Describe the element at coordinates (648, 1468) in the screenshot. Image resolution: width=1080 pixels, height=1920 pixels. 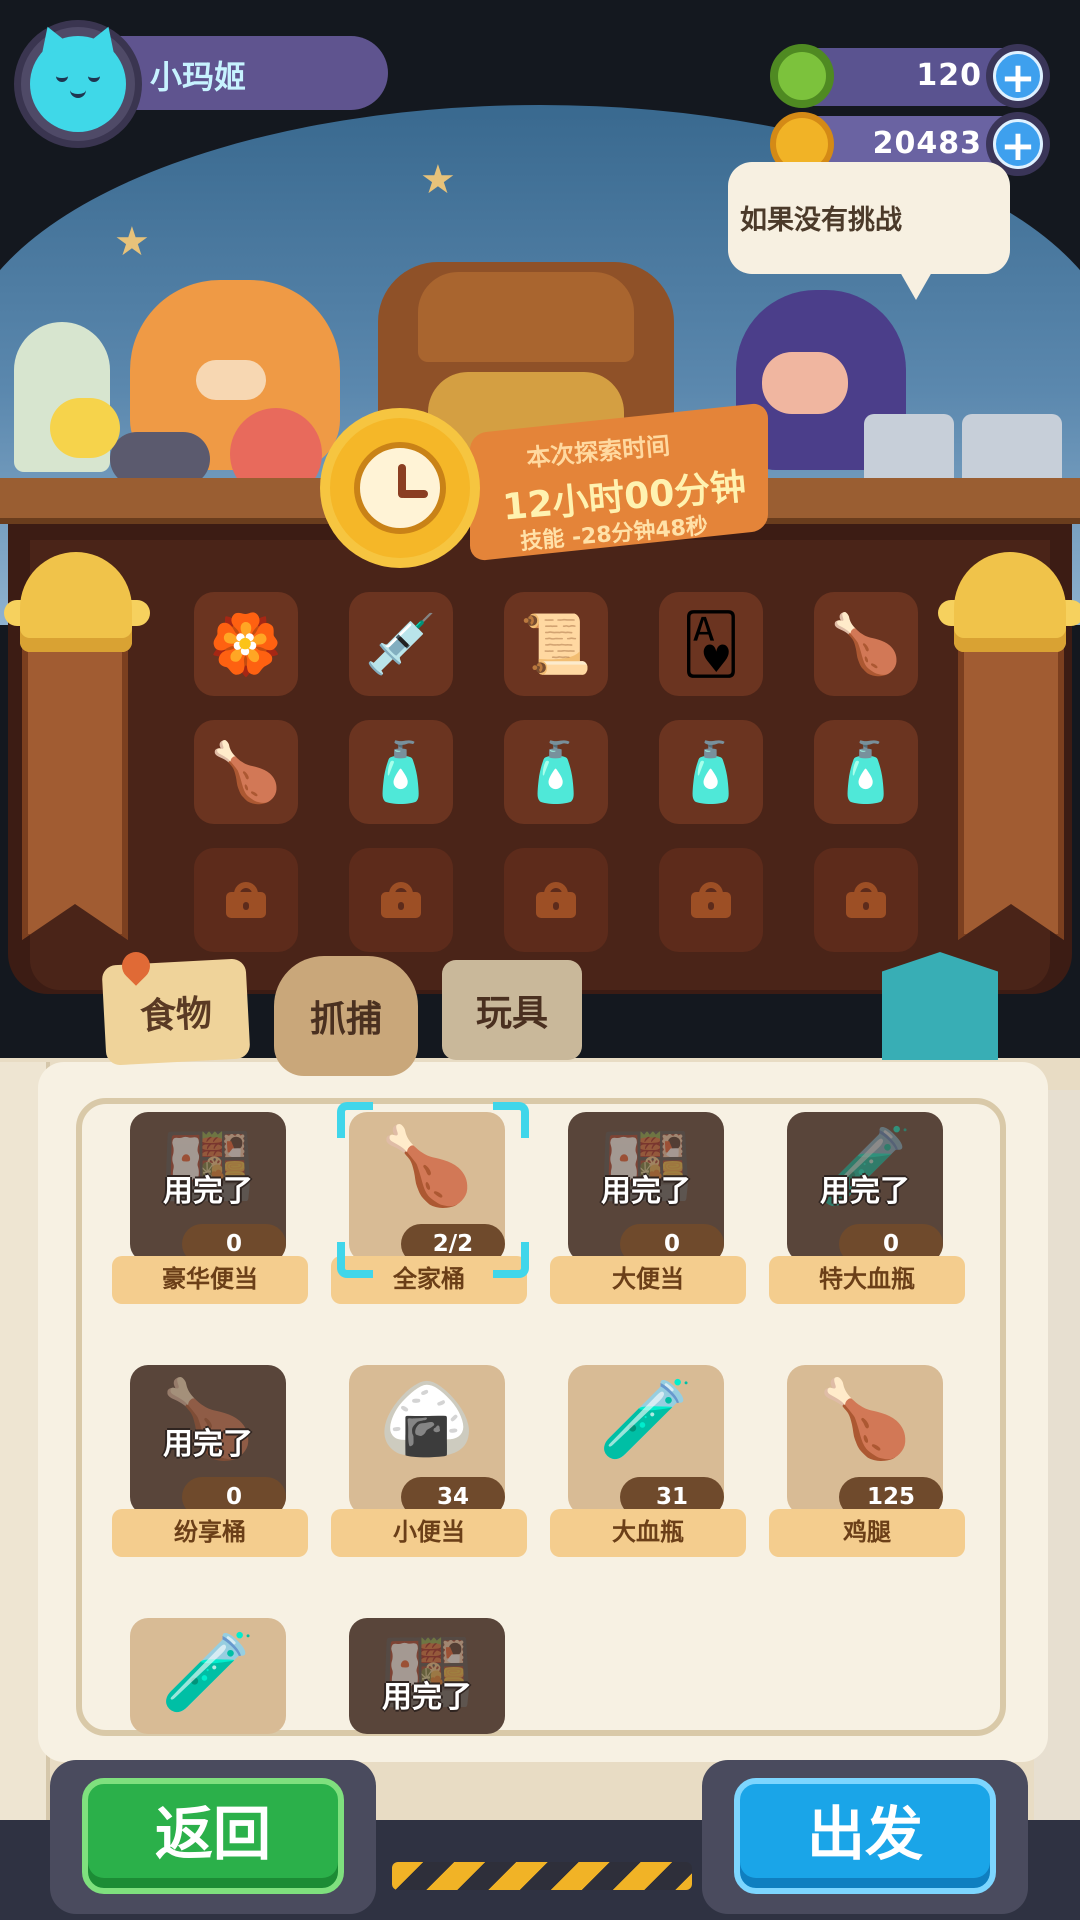
I see `food-item-card: 🧪 31 大血瓶` at that location.